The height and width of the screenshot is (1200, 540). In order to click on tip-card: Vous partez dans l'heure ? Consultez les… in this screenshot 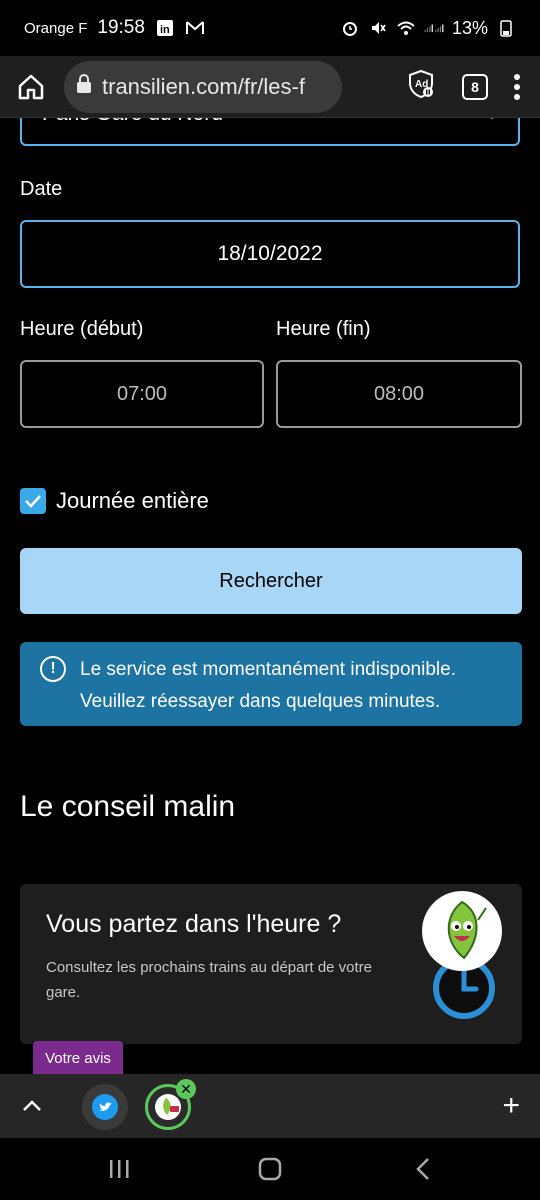, I will do `click(271, 964)`.